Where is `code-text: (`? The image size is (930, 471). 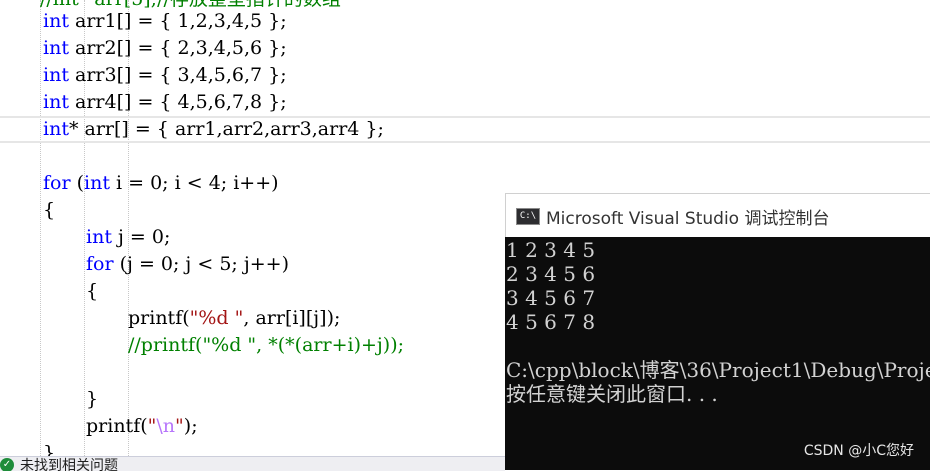
code-text: ( is located at coordinates (77, 183).